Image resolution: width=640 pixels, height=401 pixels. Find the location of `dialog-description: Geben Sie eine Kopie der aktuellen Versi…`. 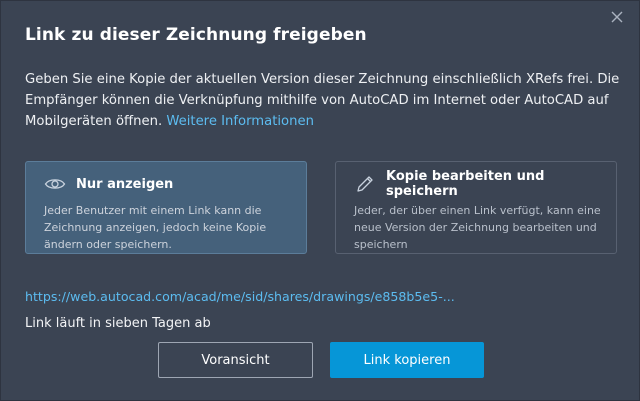

dialog-description: Geben Sie eine Kopie der aktuellen Versi… is located at coordinates (325, 100).